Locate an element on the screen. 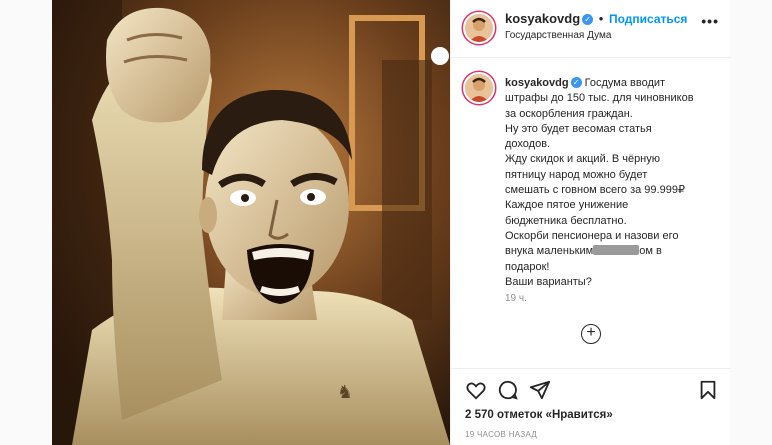  caption-line: Каждое пятое унижение is located at coordinates (567, 205).